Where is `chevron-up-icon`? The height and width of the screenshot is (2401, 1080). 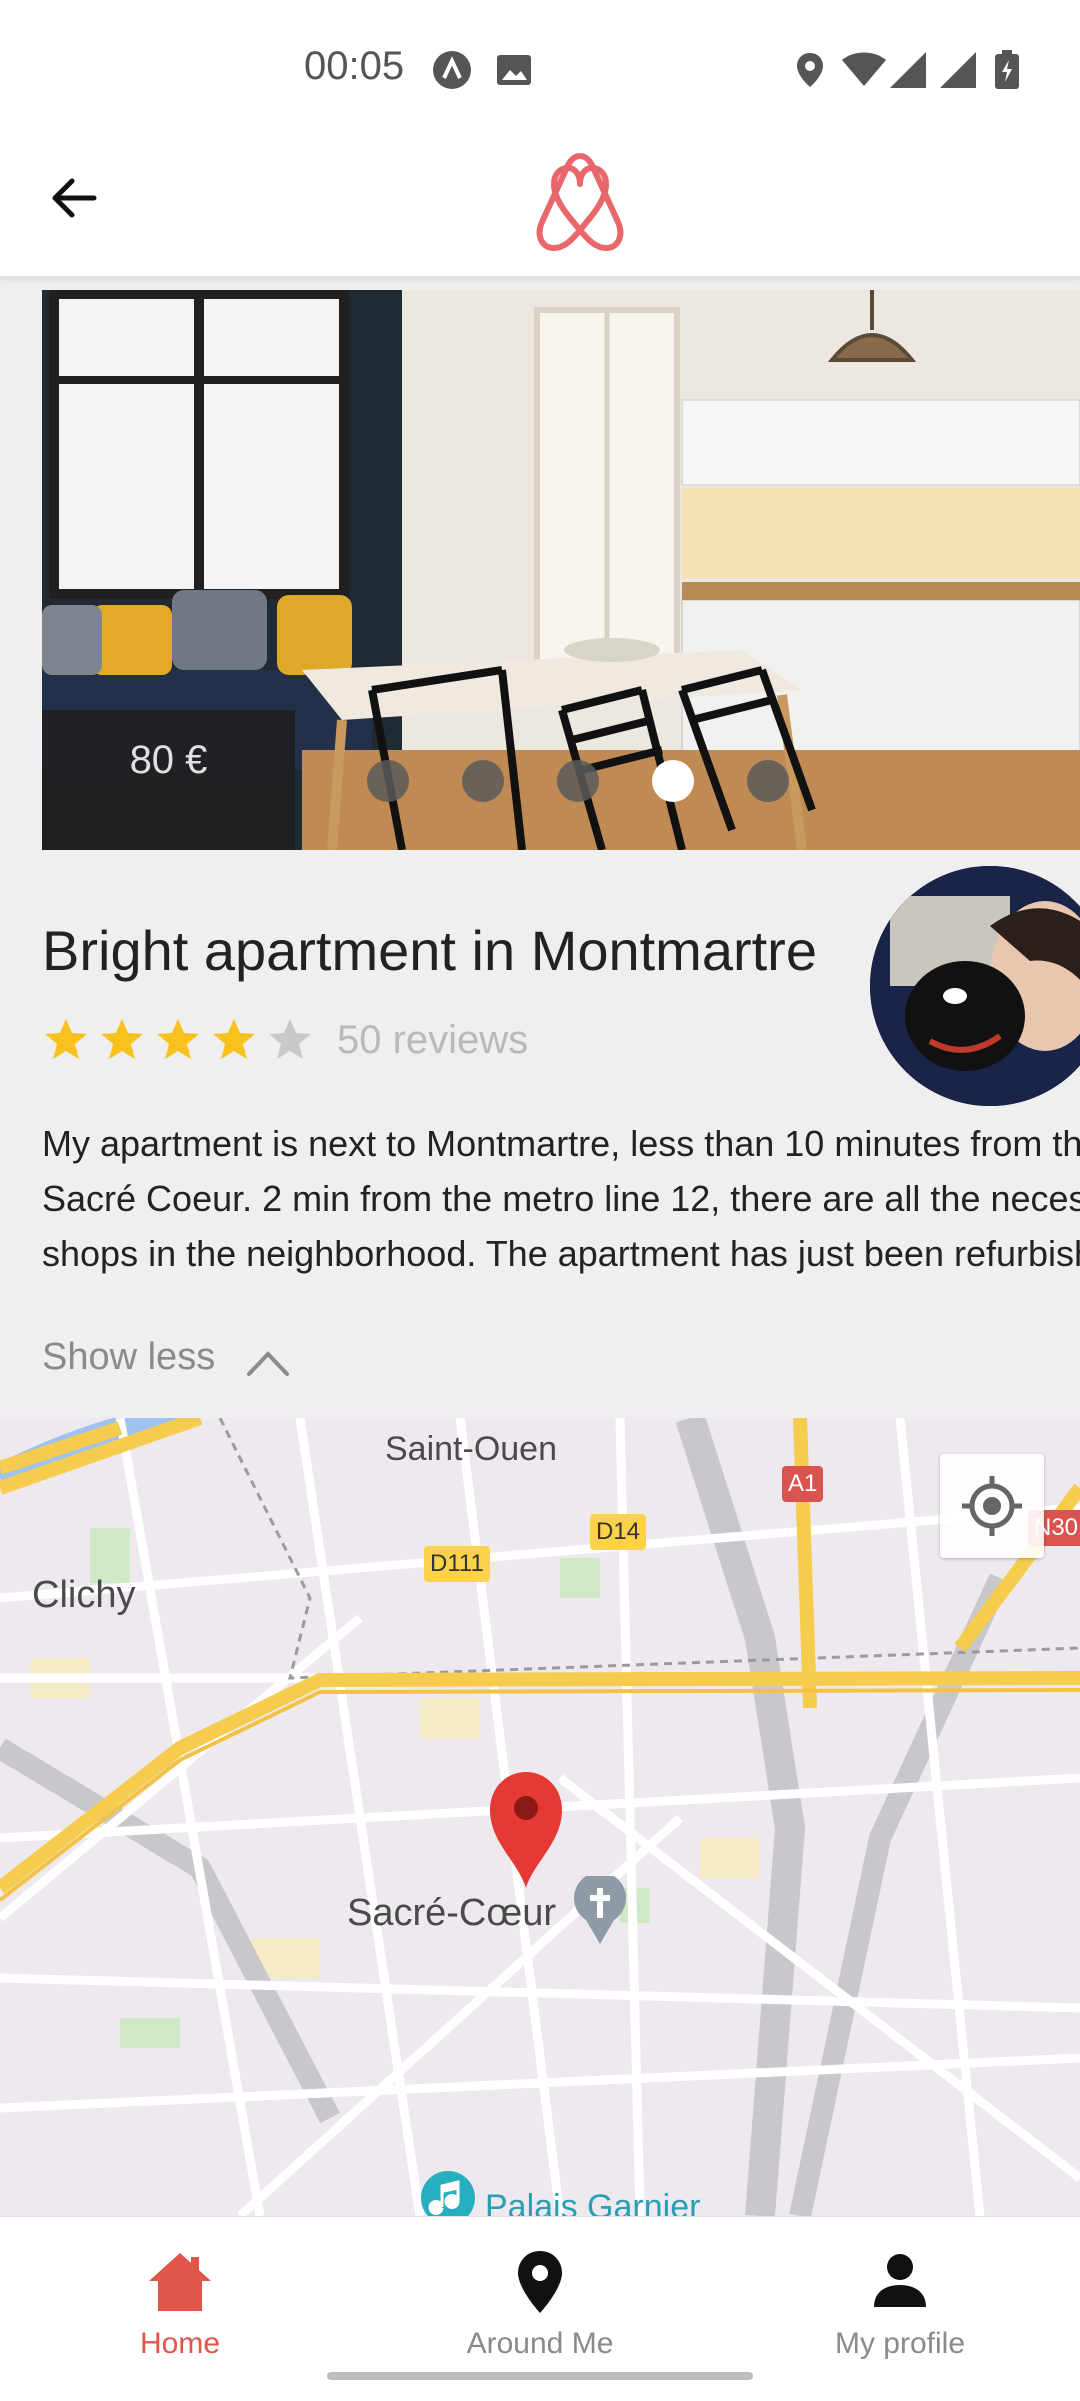
chevron-up-icon is located at coordinates (268, 1362).